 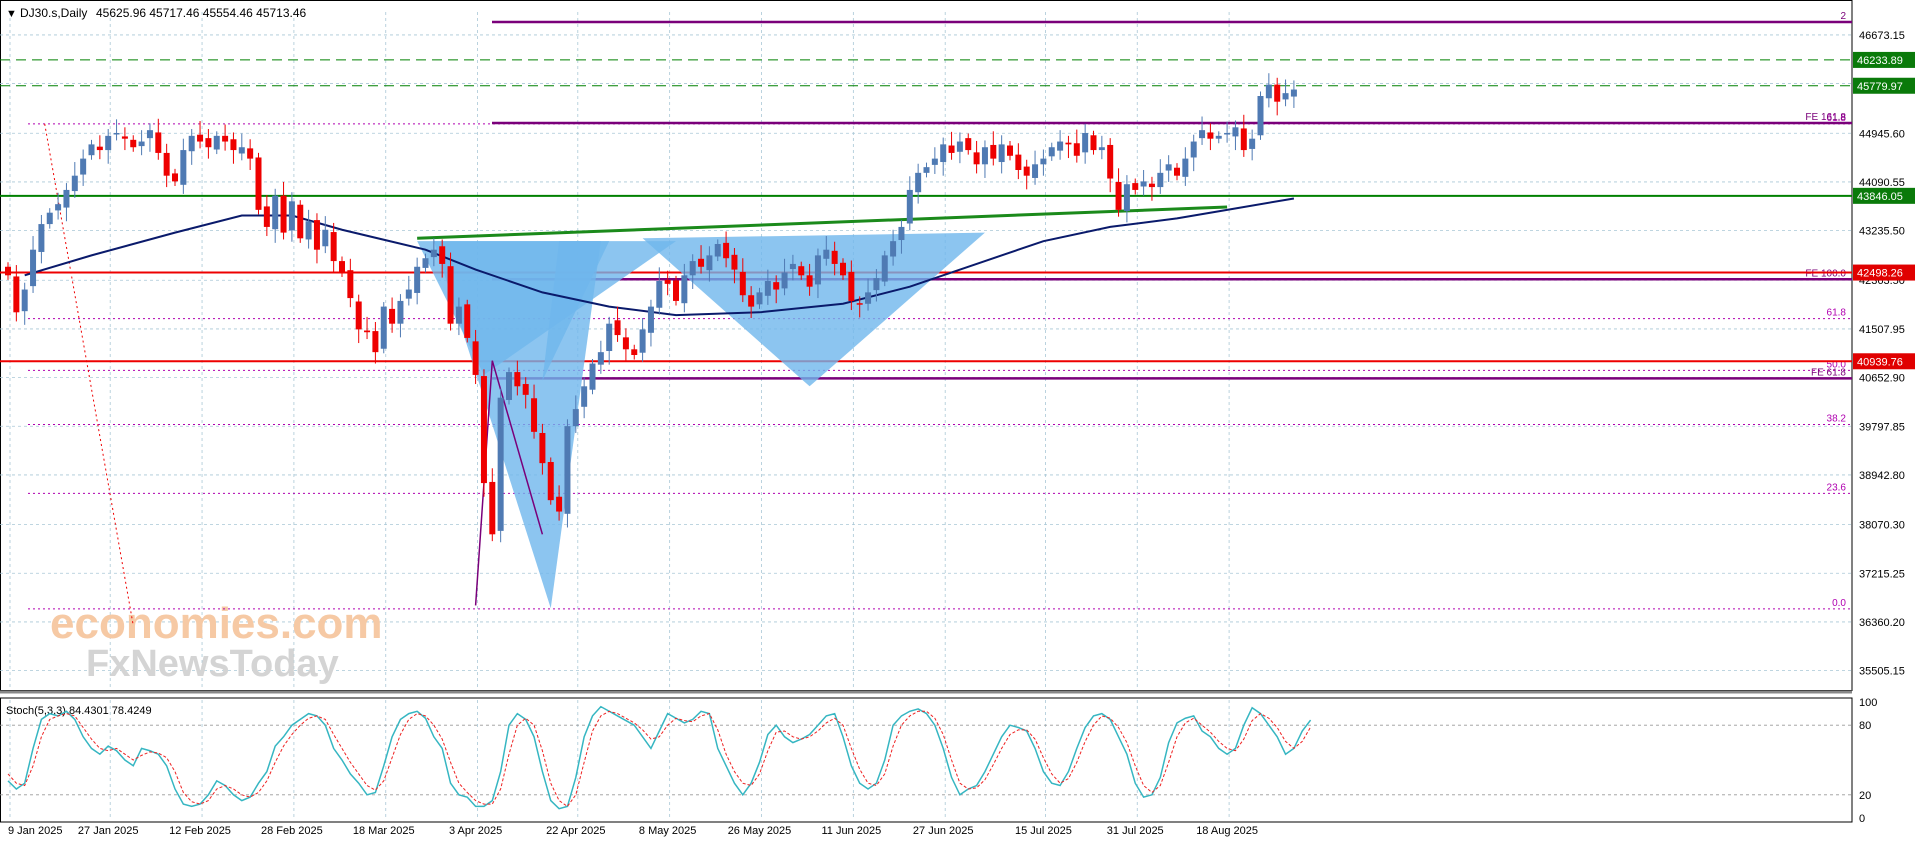 What do you see at coordinates (1880, 61) in the screenshot?
I see `price-tag-label: 46233.89` at bounding box center [1880, 61].